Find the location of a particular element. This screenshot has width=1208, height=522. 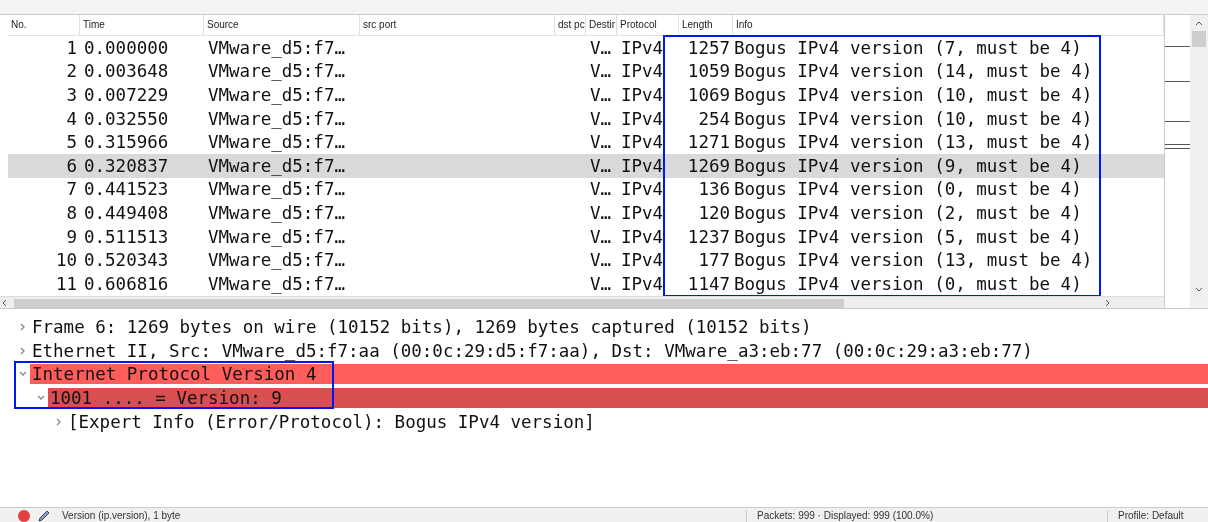

packet-count-text: Packets: 999 · Displayed: 999 (100.0%) is located at coordinates (926, 516).